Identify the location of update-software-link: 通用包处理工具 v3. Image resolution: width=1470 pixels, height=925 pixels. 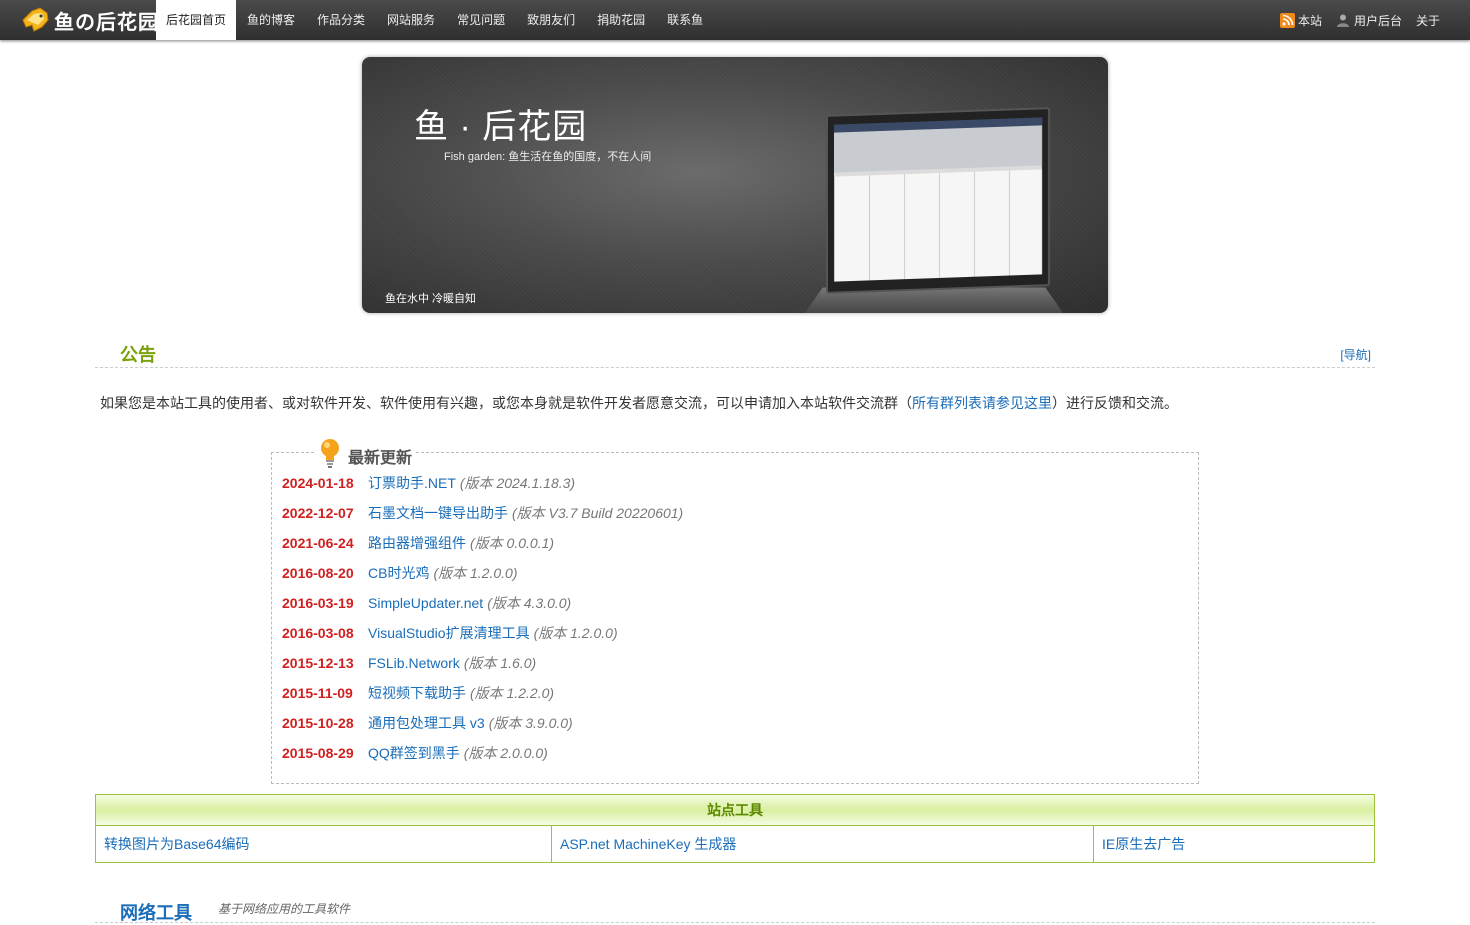
(426, 723).